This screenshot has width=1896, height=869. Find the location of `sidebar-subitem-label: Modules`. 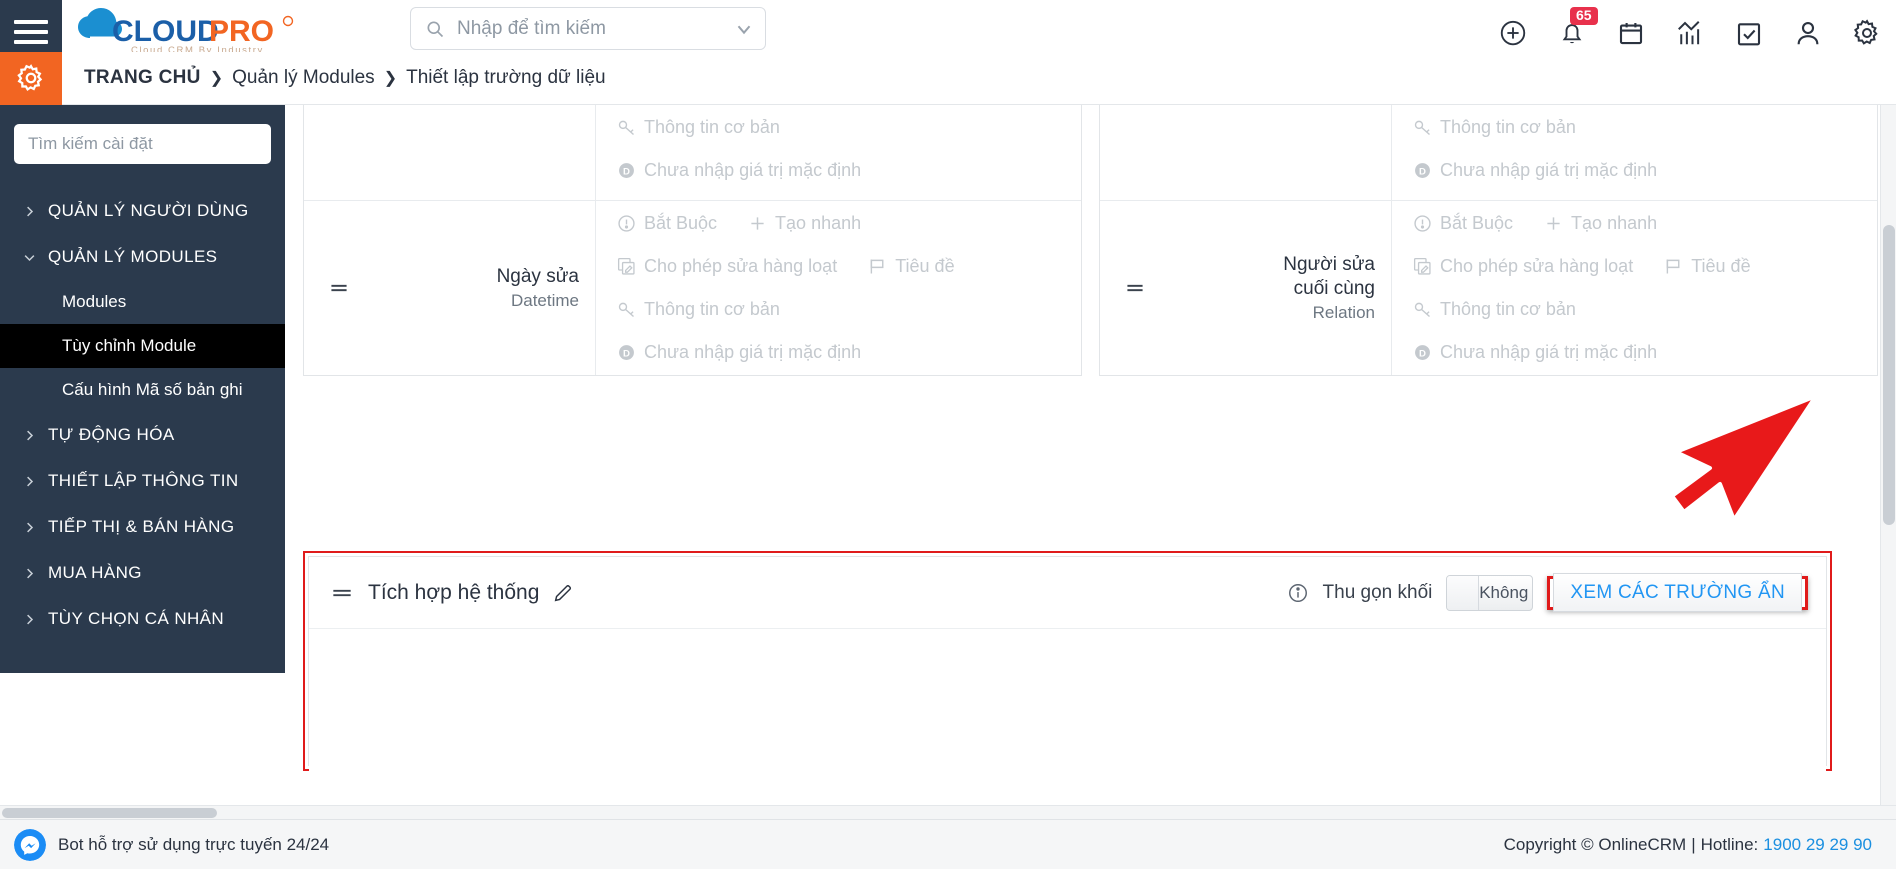

sidebar-subitem-label: Modules is located at coordinates (94, 301).